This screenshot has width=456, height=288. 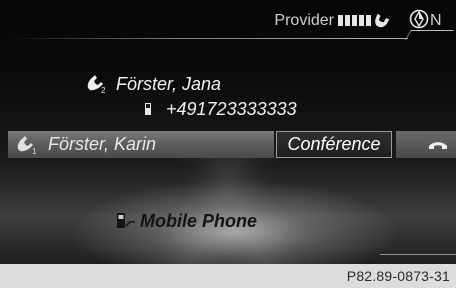 I want to click on phone-line-2-icon: 2, so click(x=96, y=84).